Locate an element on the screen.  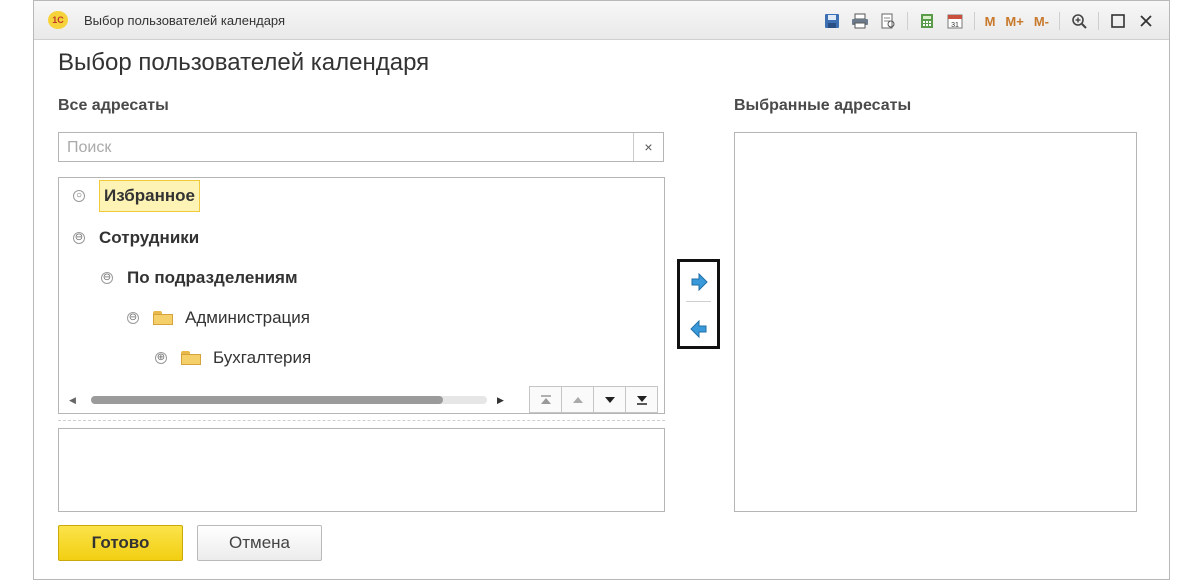
arrow-right-icon is located at coordinates (699, 282).